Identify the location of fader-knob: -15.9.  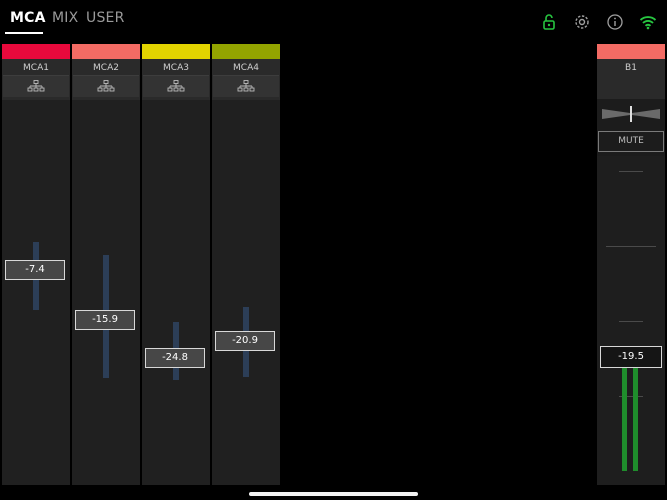
(105, 320).